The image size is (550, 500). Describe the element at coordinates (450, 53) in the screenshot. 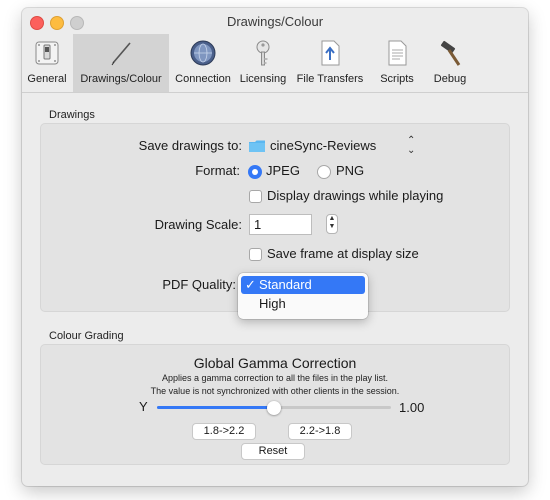

I see `hammer-icon` at that location.